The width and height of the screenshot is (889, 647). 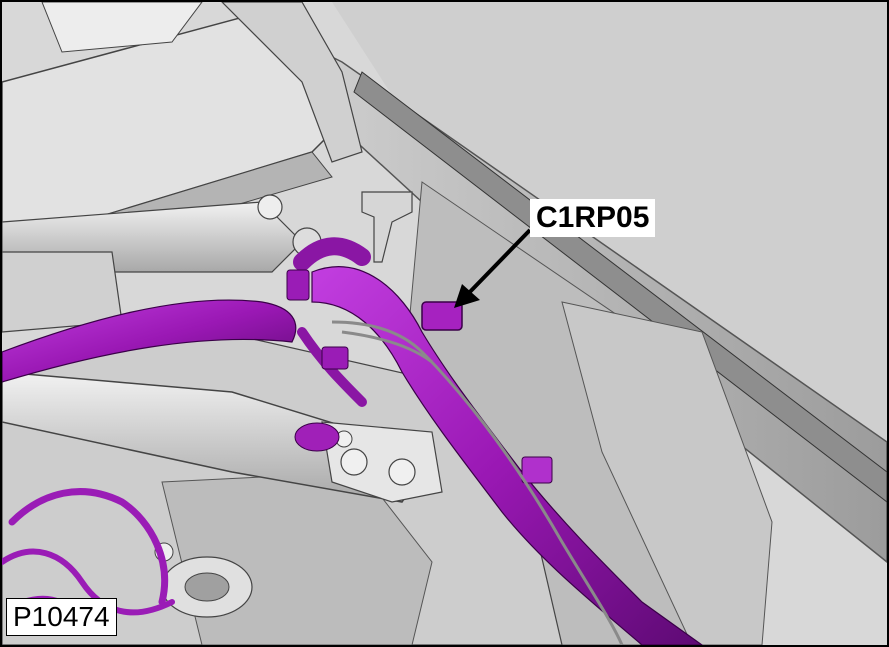 I want to click on wiper-pivot, so click(x=270, y=207).